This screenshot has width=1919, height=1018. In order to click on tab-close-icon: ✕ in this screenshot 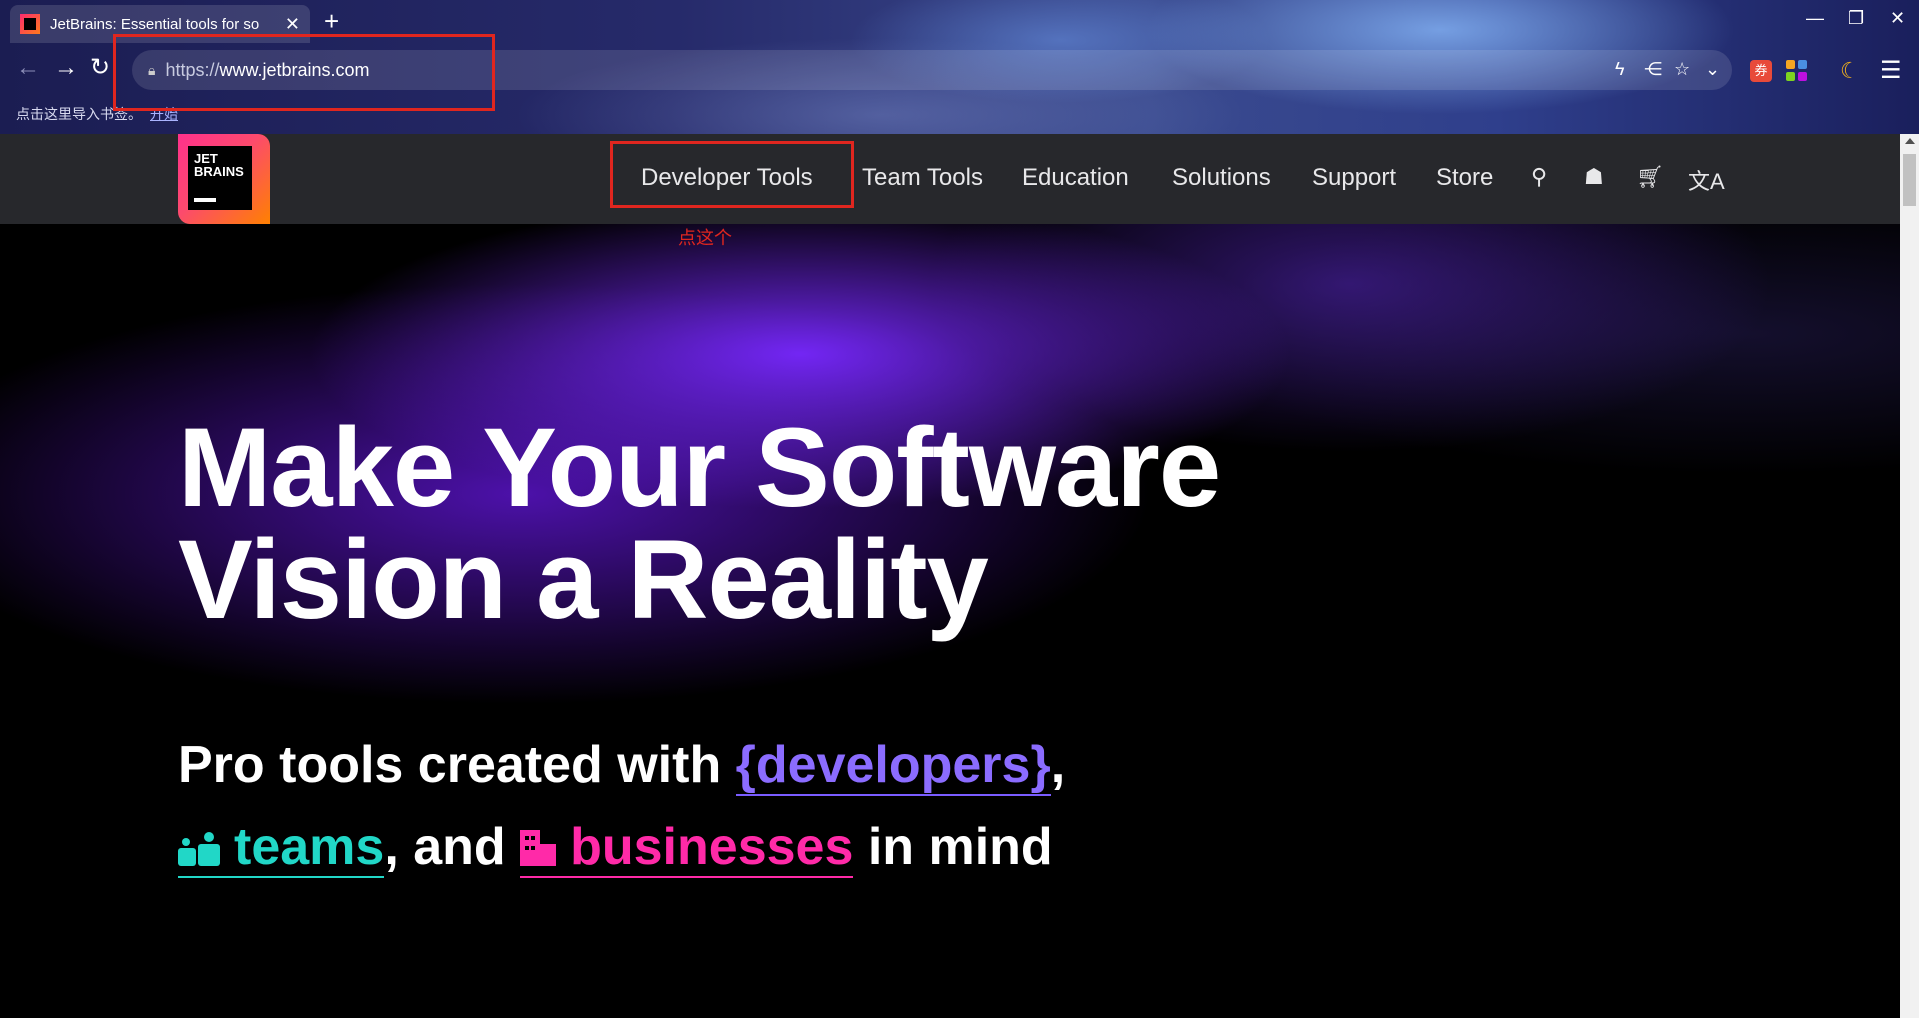, I will do `click(292, 24)`.